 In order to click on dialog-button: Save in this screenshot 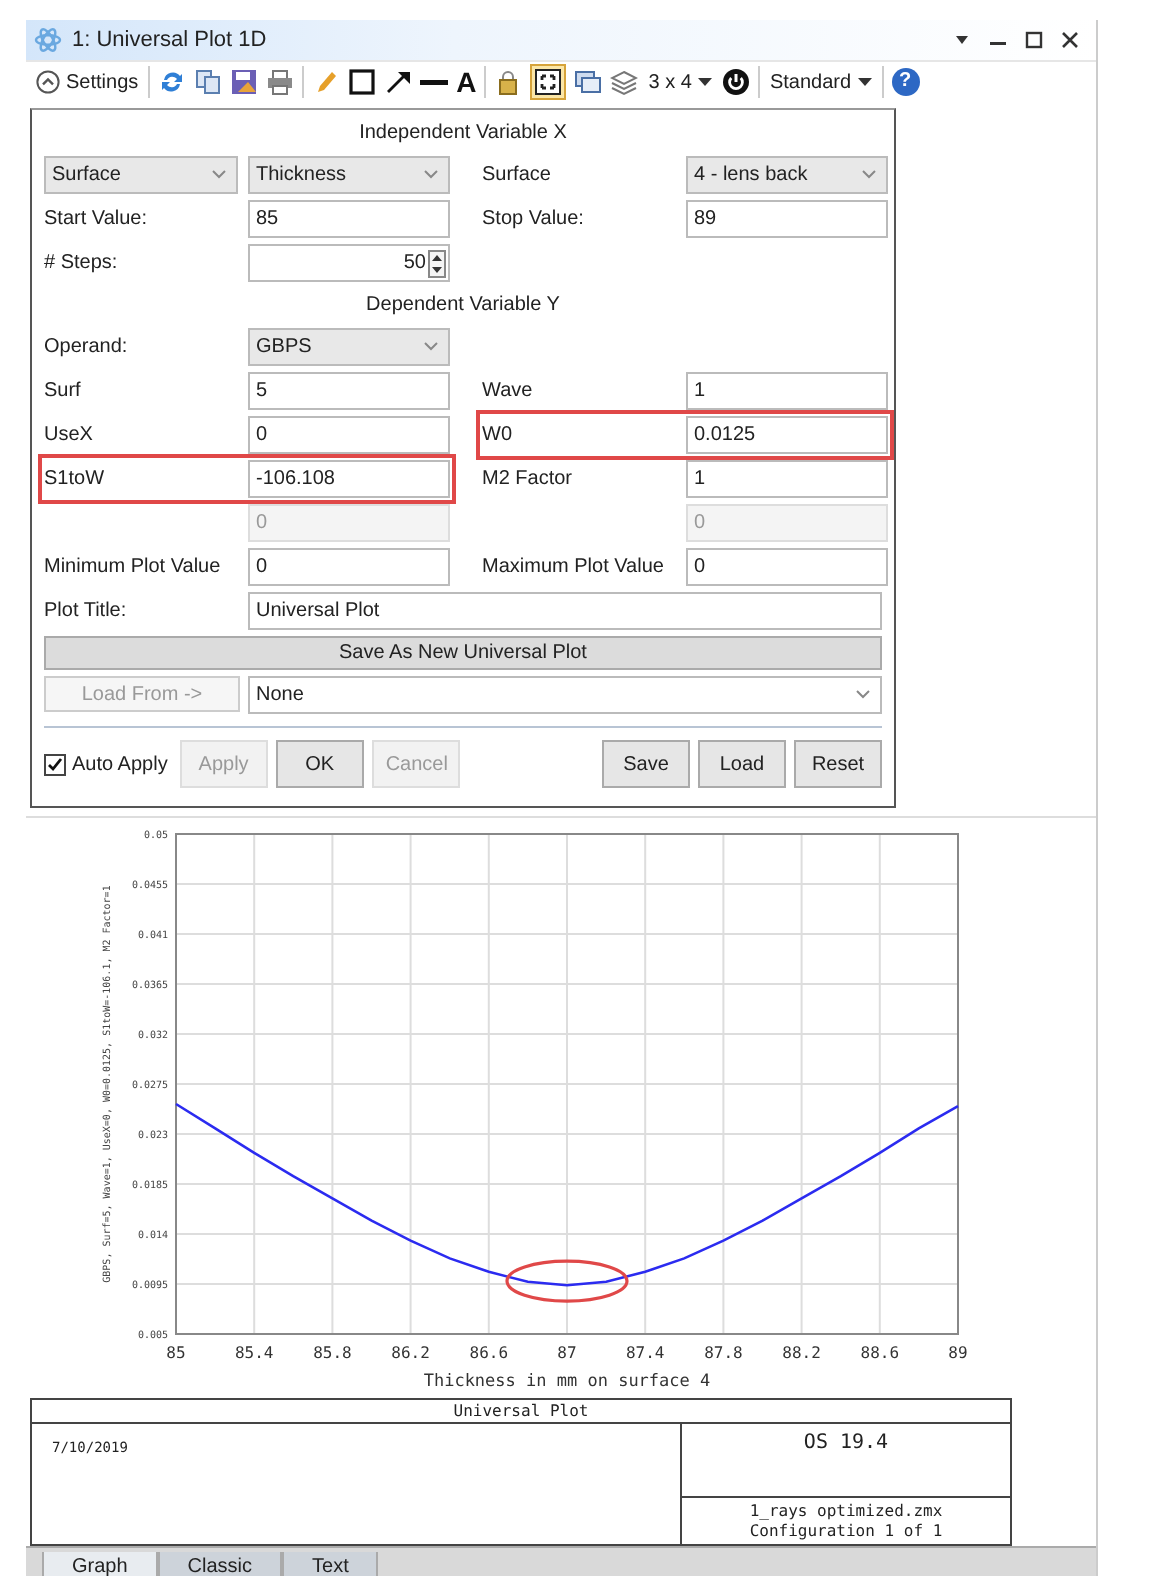, I will do `click(646, 764)`.